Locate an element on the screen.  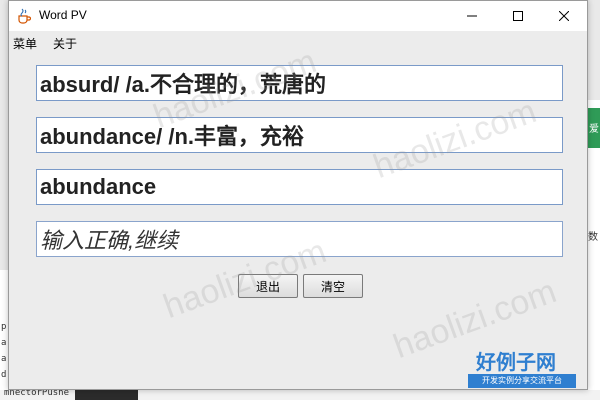
minimize-icon is located at coordinates (472, 16).